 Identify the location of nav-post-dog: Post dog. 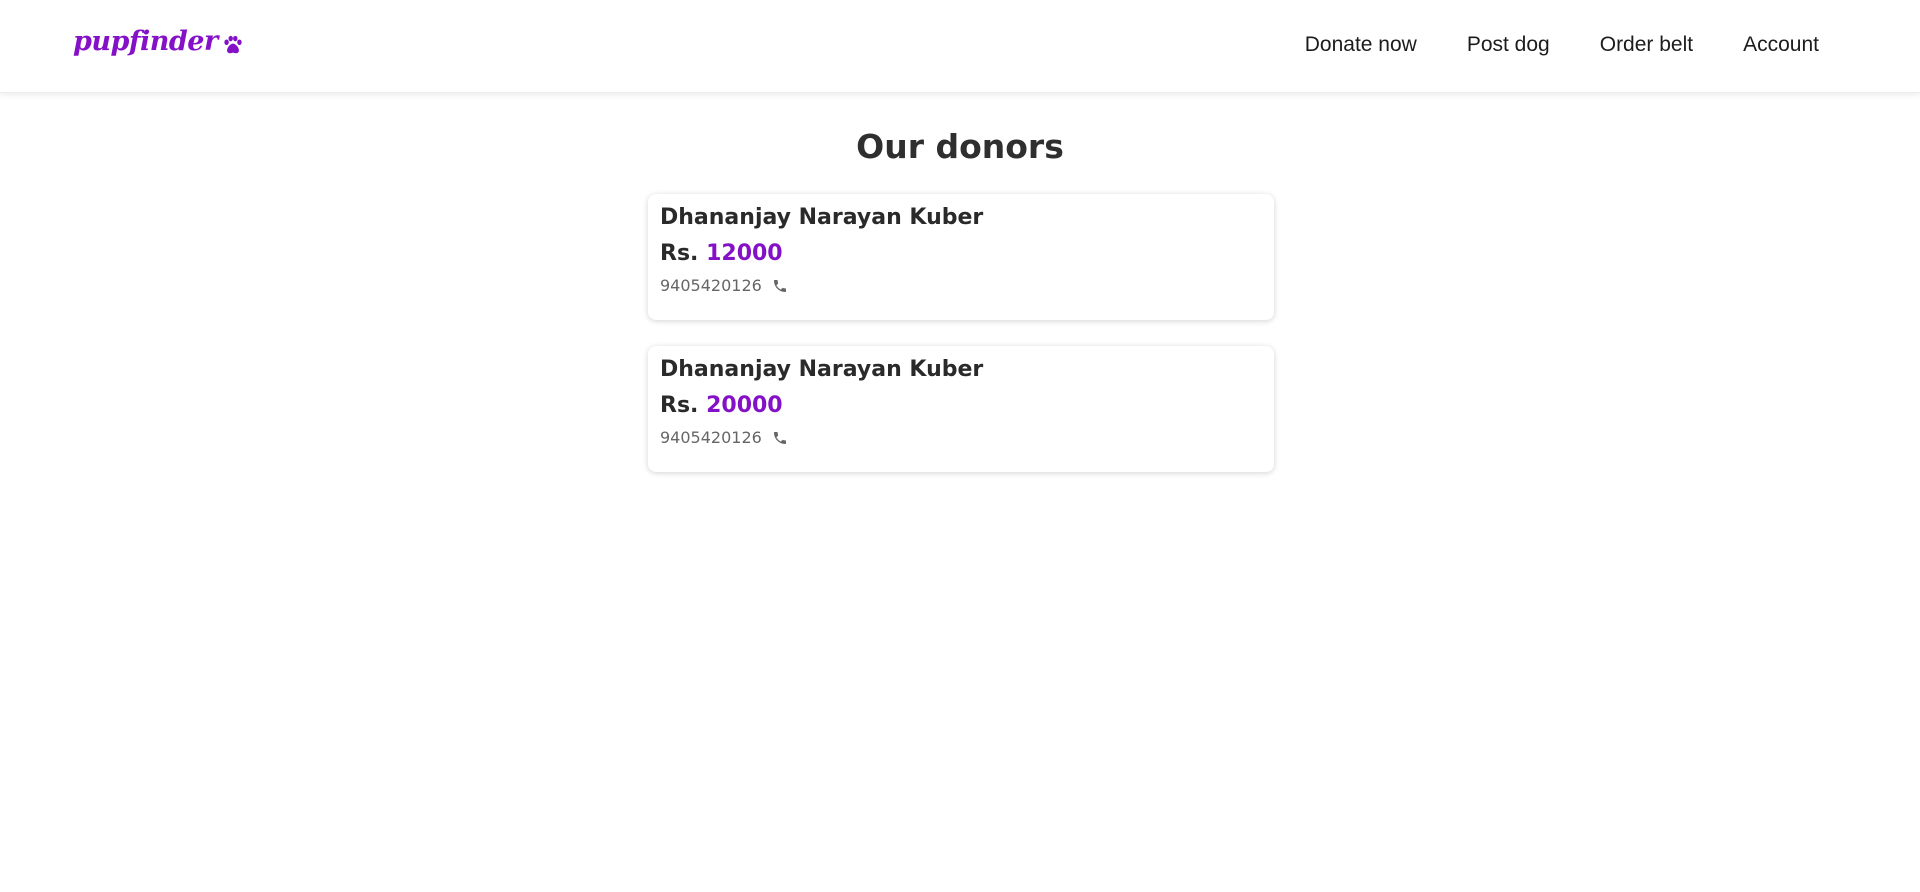
(1508, 45).